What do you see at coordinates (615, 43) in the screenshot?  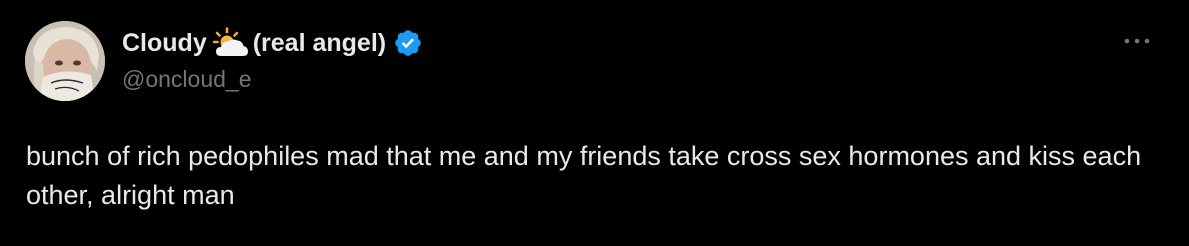 I see `display-name: Cloudy (real angel)` at bounding box center [615, 43].